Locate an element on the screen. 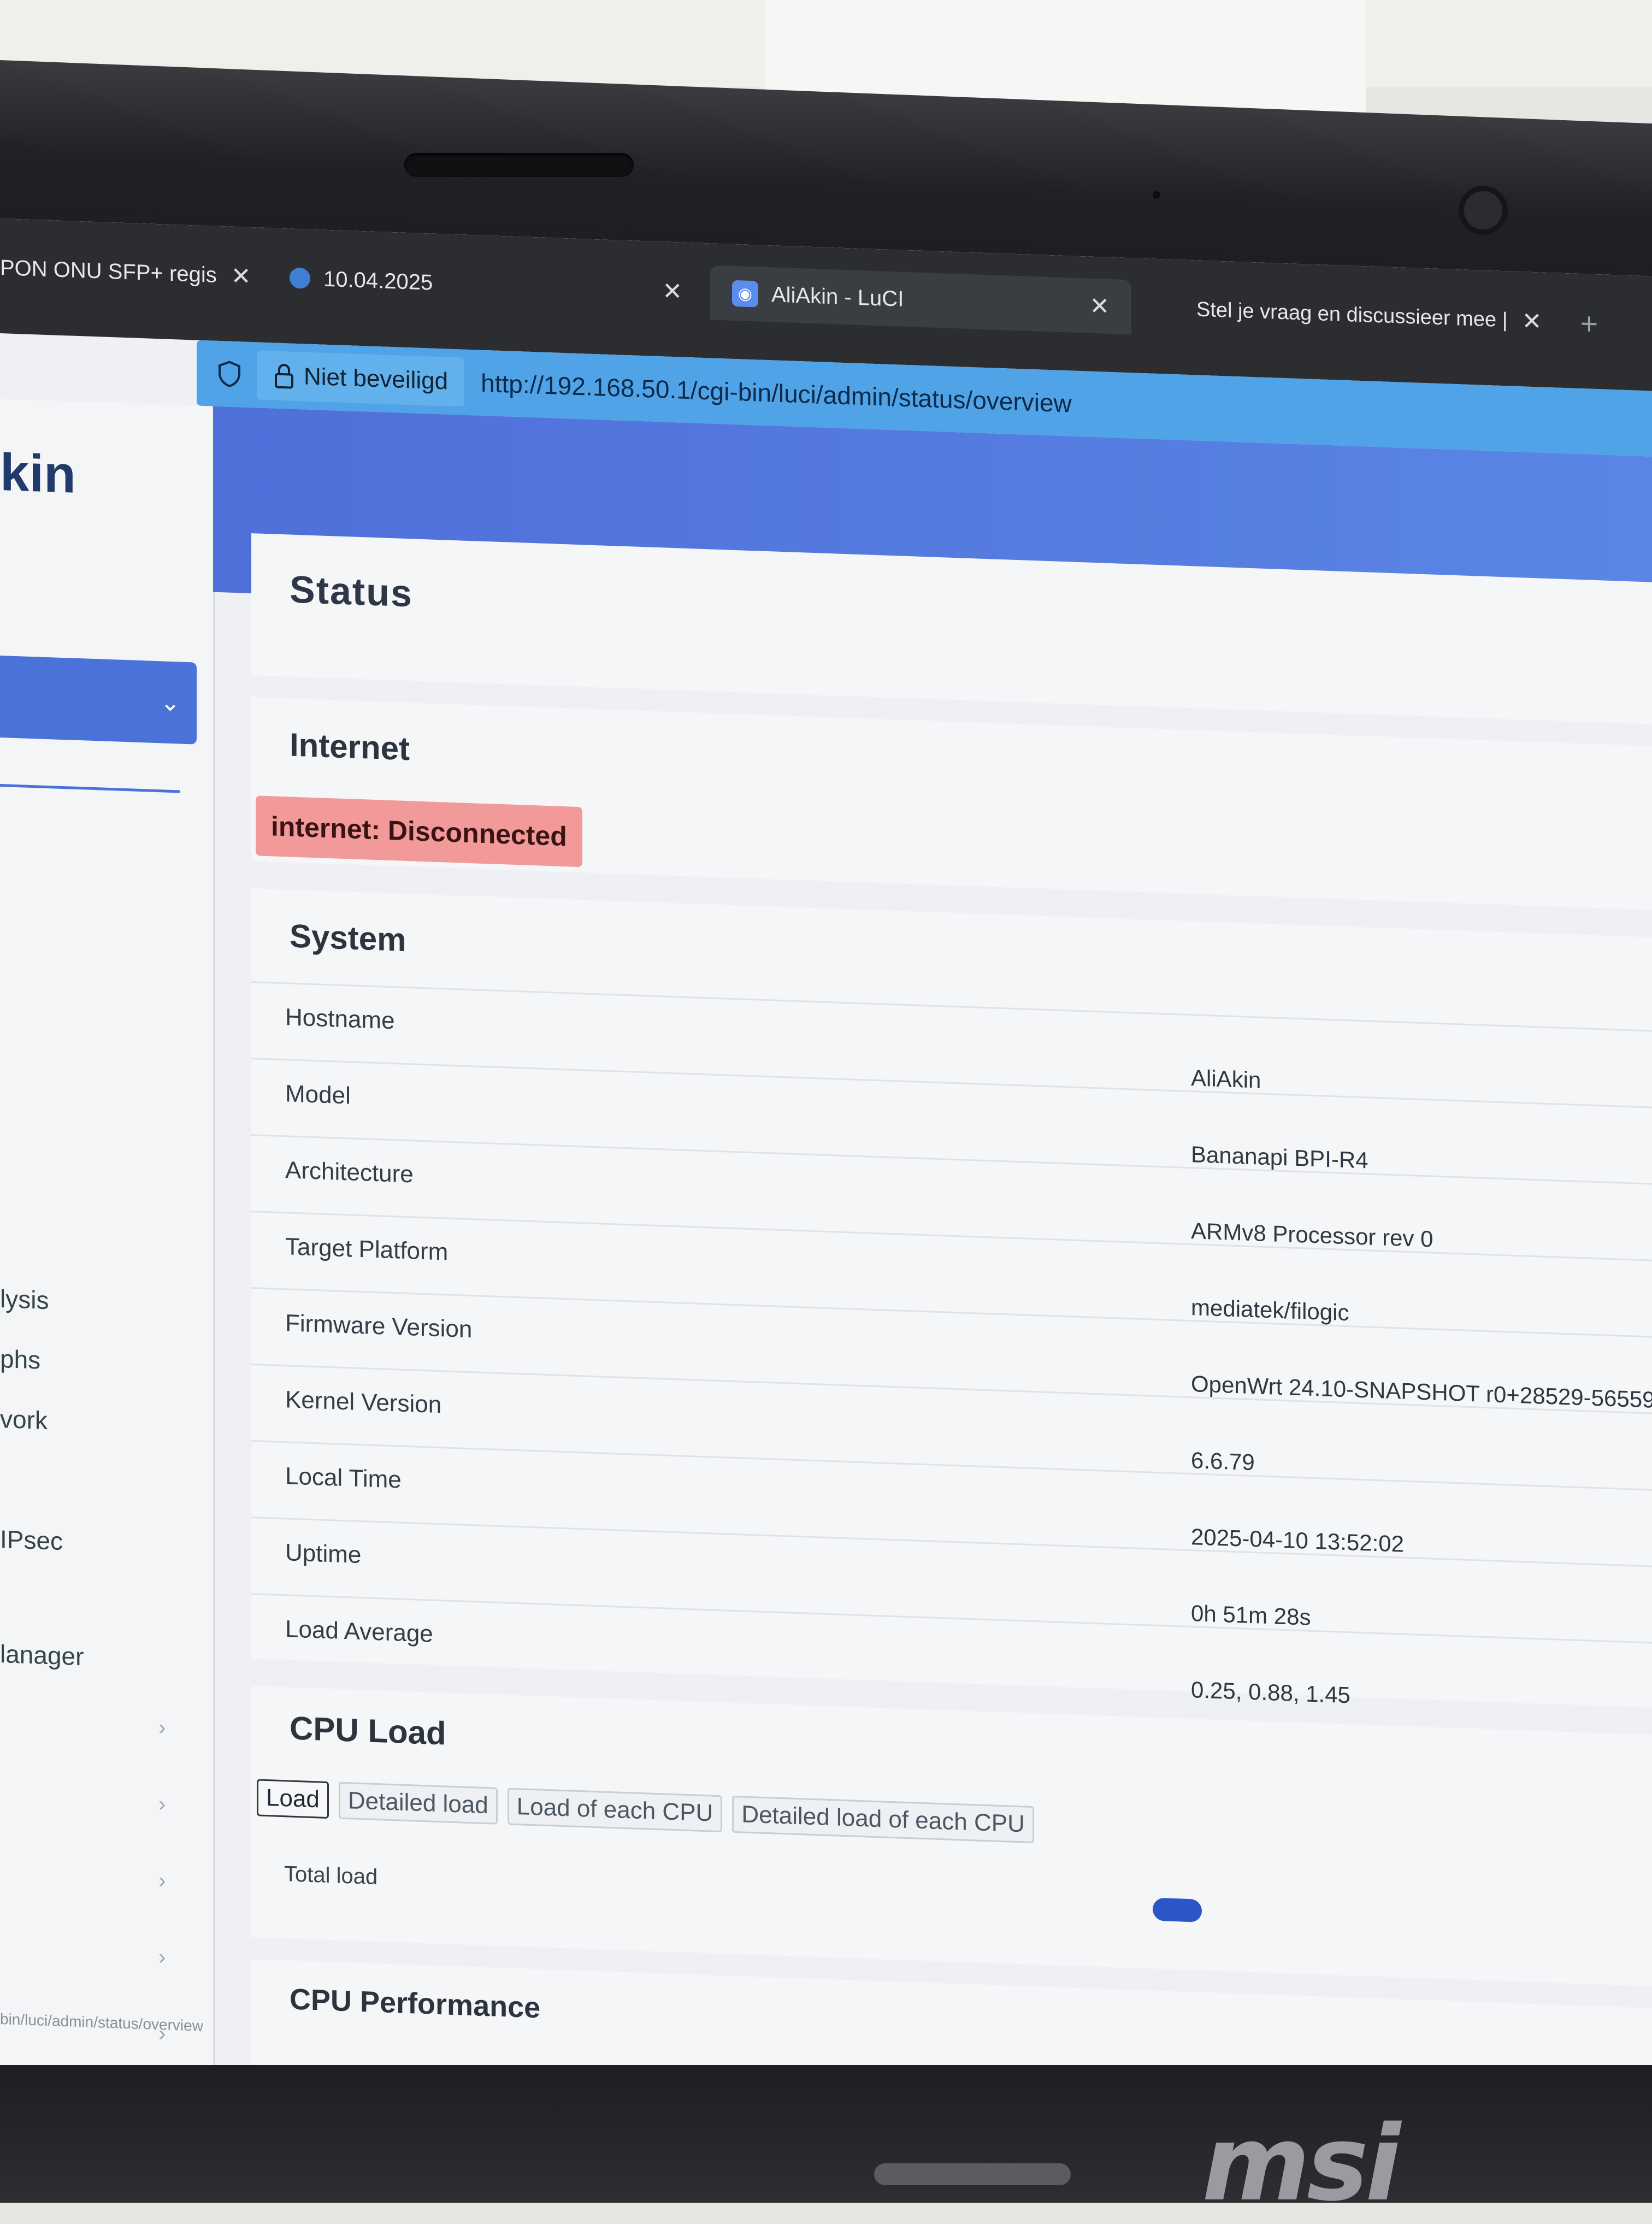  security-label: Niet beveiligd is located at coordinates (376, 379).